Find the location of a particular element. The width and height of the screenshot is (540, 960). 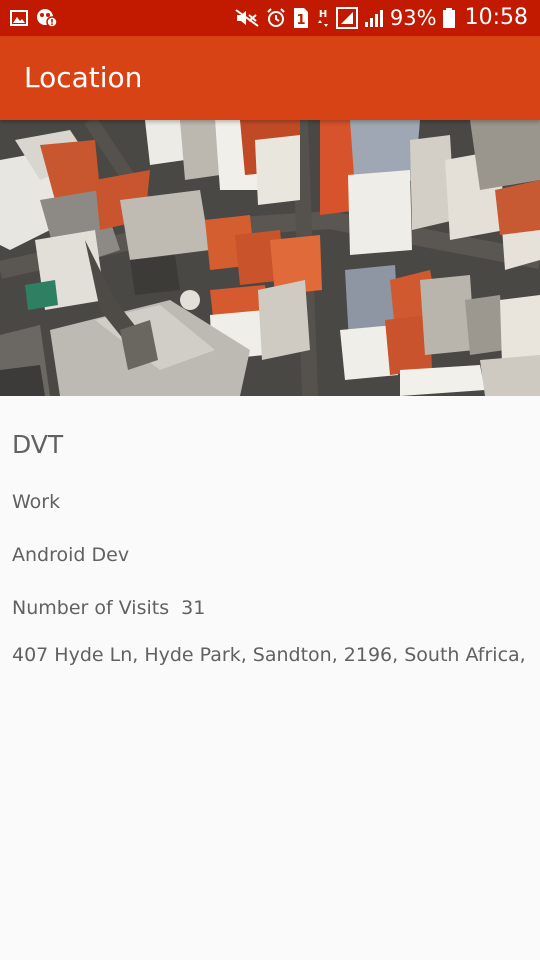

sim-icon: 1 is located at coordinates (301, 18).